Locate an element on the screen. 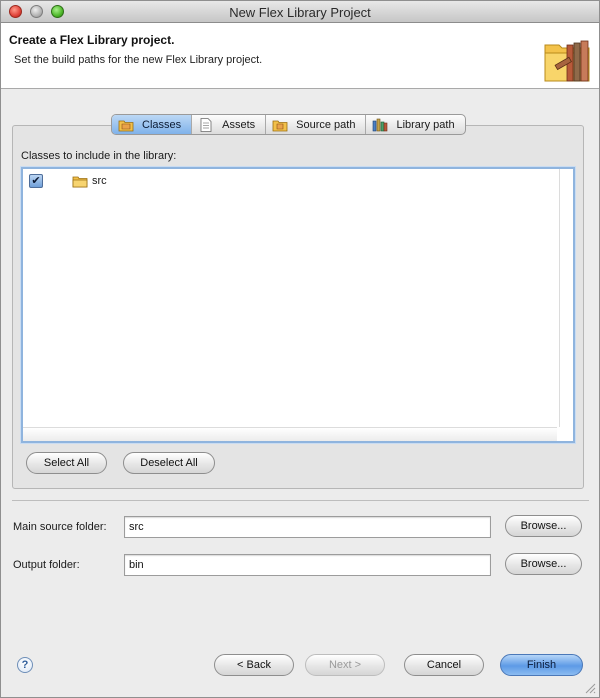 This screenshot has height=698, width=600. tab-classes: Classes is located at coordinates (152, 124).